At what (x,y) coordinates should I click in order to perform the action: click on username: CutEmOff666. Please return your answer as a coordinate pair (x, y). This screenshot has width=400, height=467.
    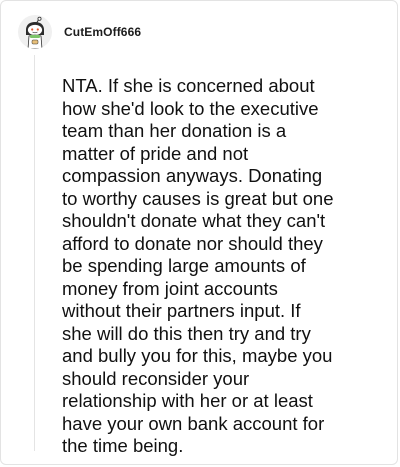
    Looking at the image, I should click on (102, 32).